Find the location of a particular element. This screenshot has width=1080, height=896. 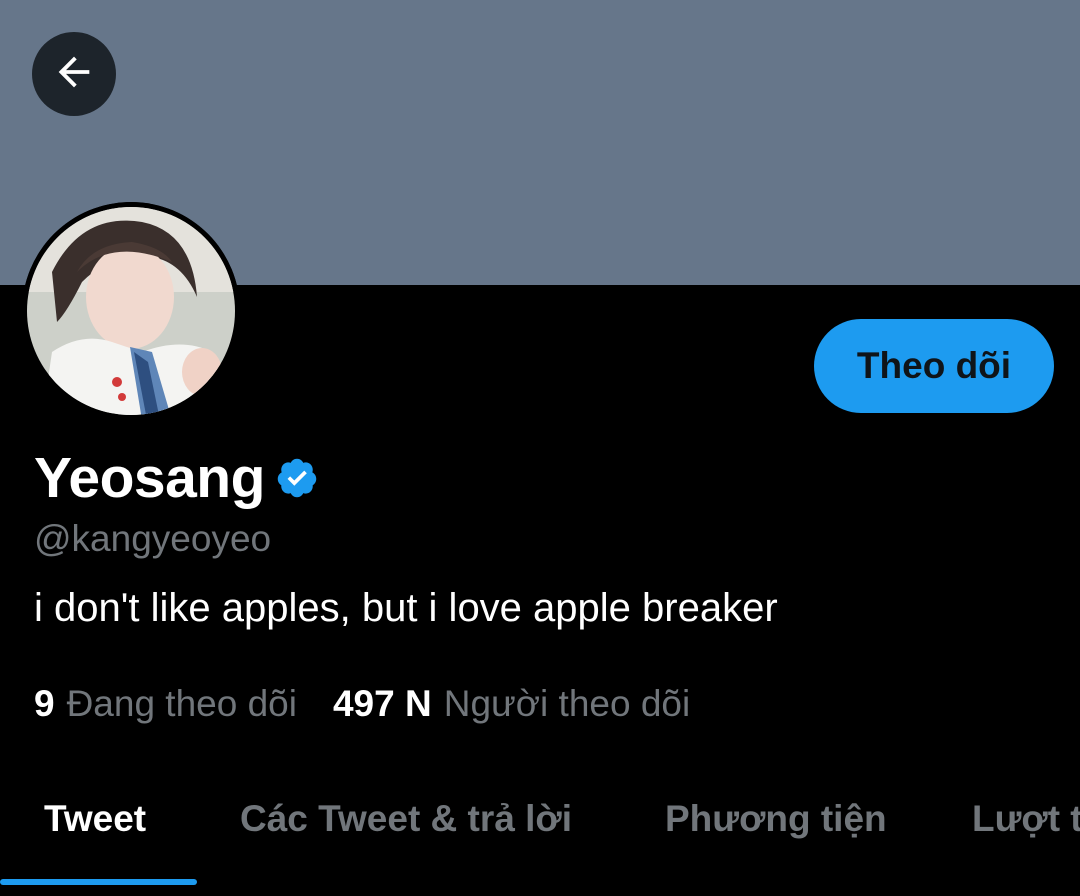

followers-label: Người theo dõi is located at coordinates (567, 703).